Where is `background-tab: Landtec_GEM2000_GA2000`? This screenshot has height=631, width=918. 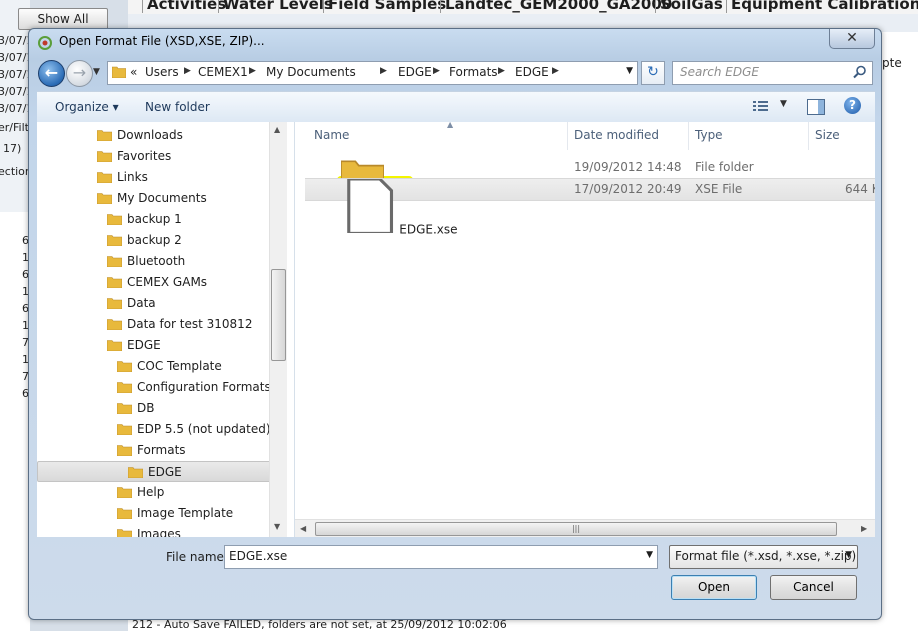 background-tab: Landtec_GEM2000_GA2000 is located at coordinates (558, 6).